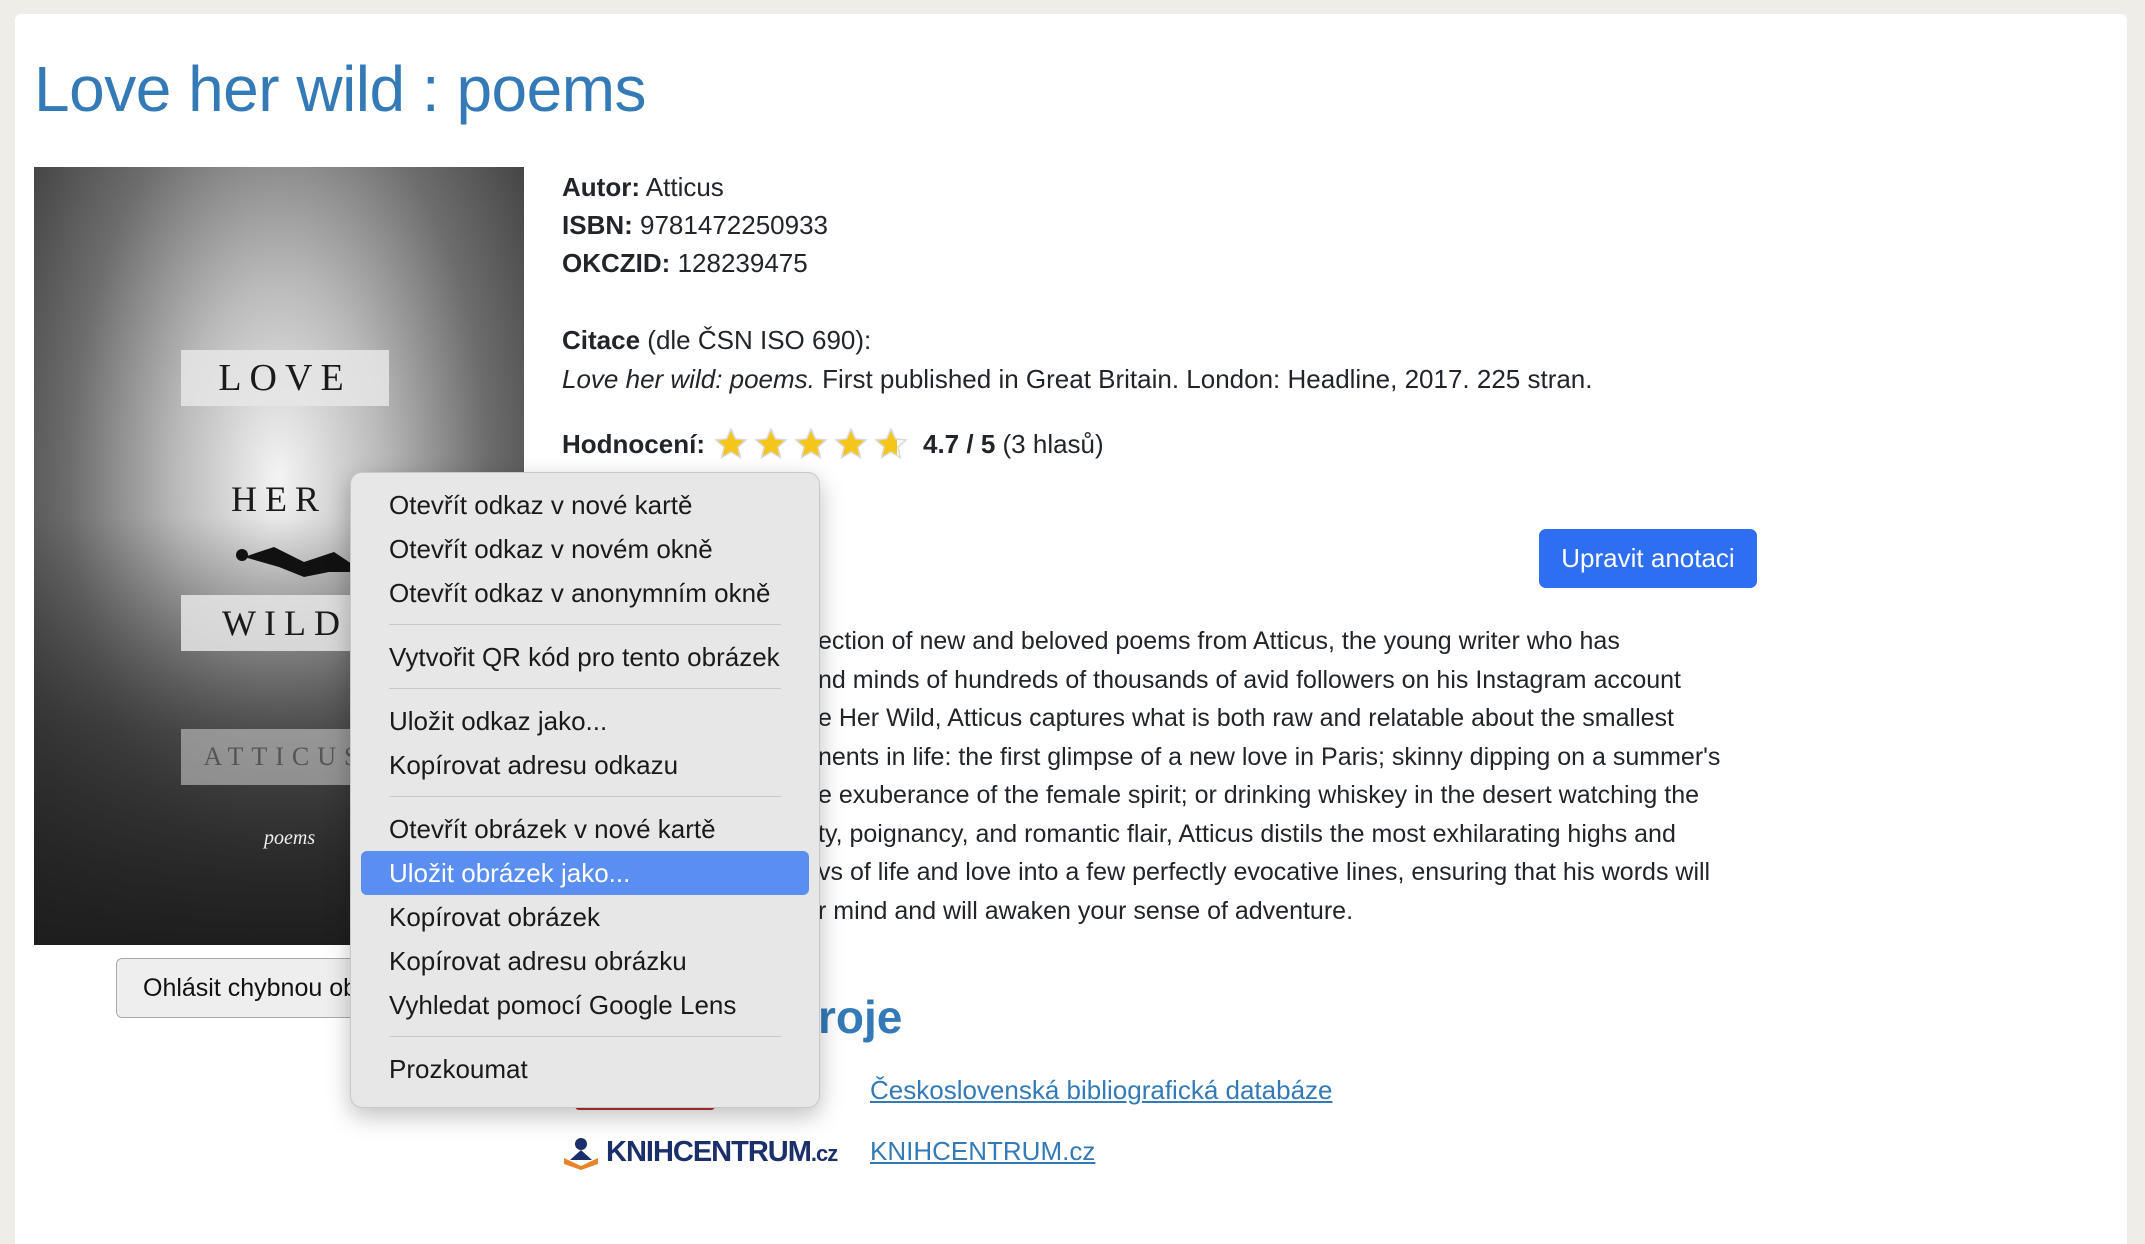 The width and height of the screenshot is (2145, 1244). What do you see at coordinates (585, 1005) in the screenshot?
I see `context-menu-item: Vyhledat pomocí Google Lens` at bounding box center [585, 1005].